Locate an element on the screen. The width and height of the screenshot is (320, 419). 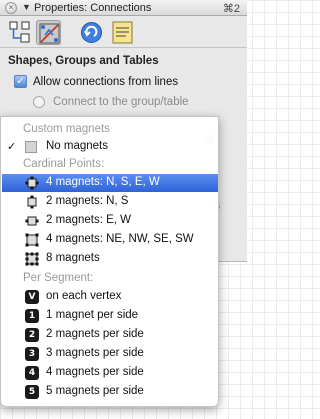
menu-item-label: No magnets is located at coordinates (77, 146).